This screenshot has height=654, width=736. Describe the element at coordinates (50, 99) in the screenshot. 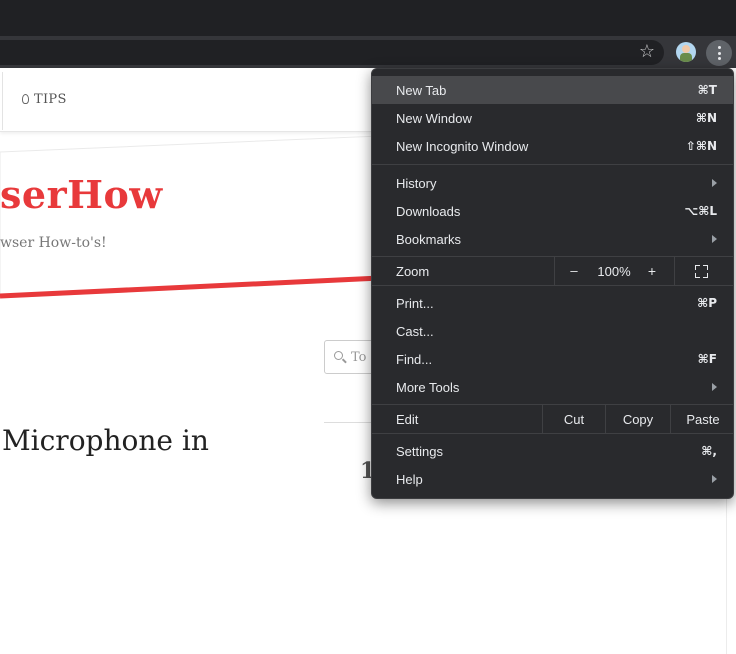

I see `nav-tips-label: TIPS` at that location.